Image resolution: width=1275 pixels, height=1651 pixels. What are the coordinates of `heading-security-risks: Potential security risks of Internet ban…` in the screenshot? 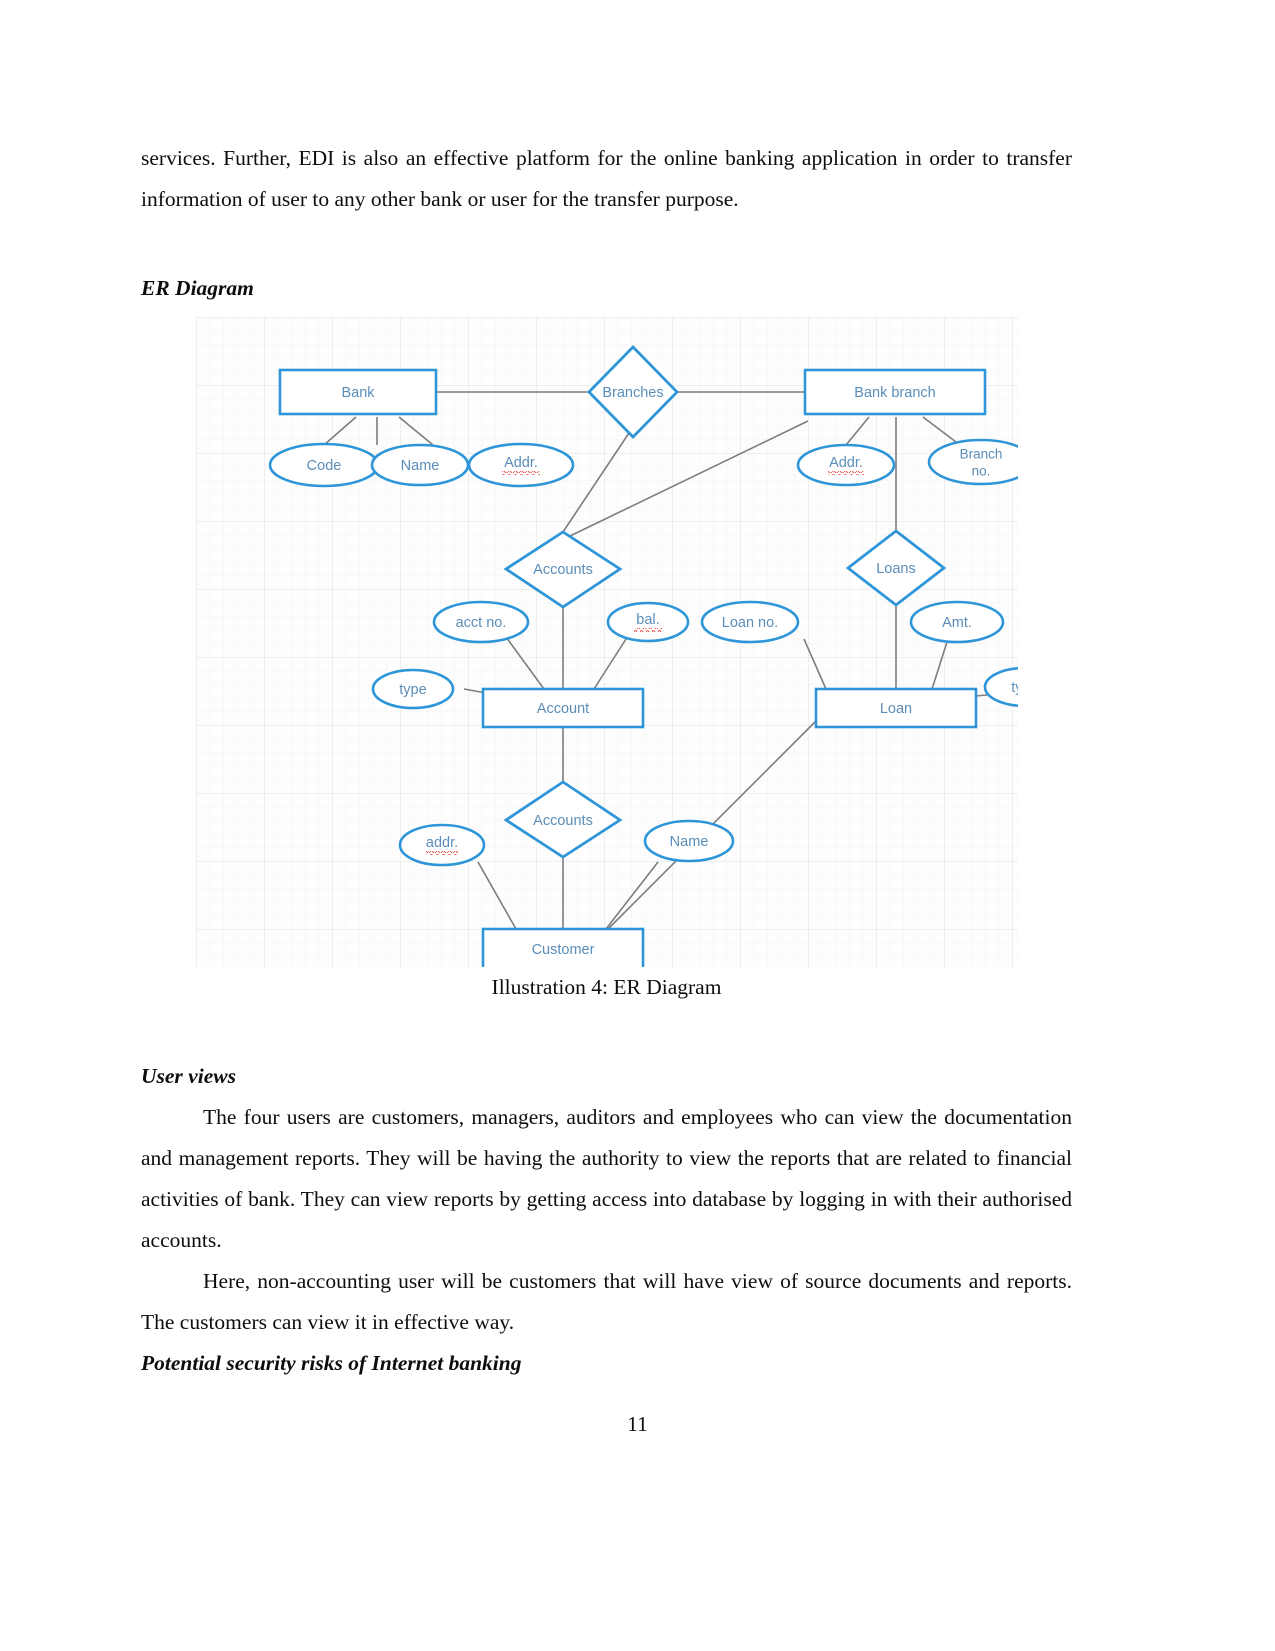 It's located at (331, 1363).